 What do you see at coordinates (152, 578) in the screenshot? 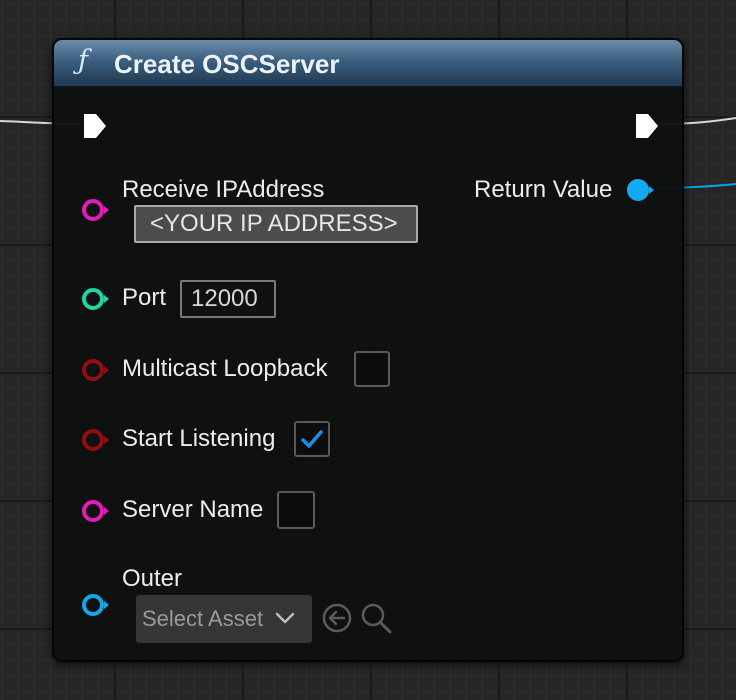
I see `outer-label: Outer` at bounding box center [152, 578].